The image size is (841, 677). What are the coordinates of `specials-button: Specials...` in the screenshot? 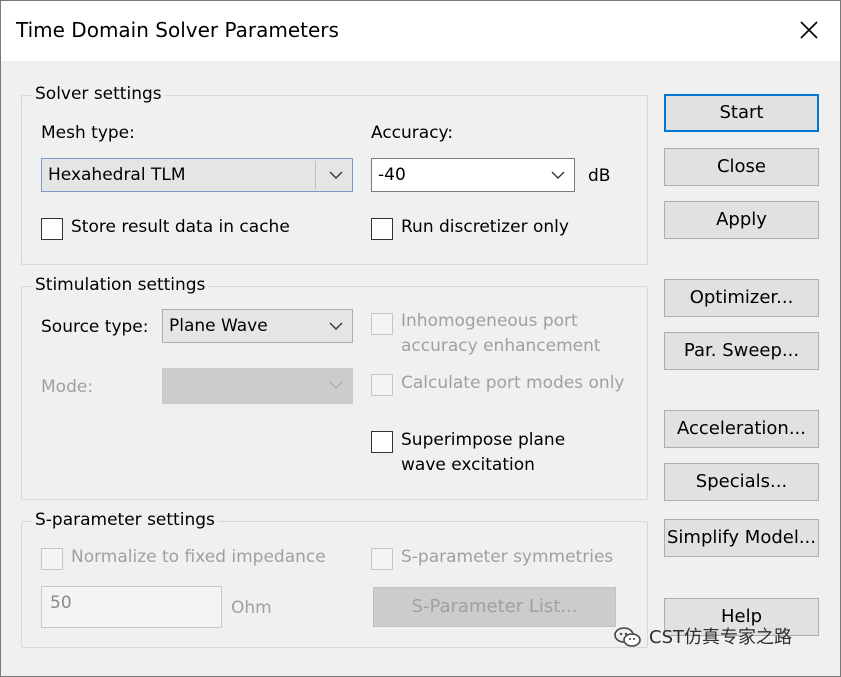 It's located at (741, 482).